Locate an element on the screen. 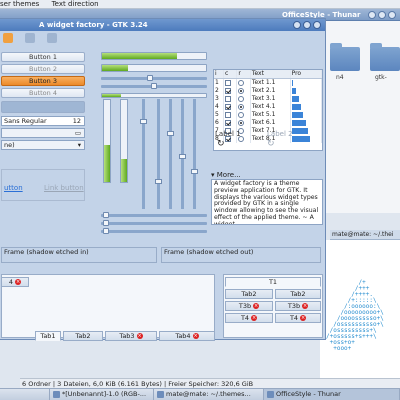  column-header: i is located at coordinates (219, 74).